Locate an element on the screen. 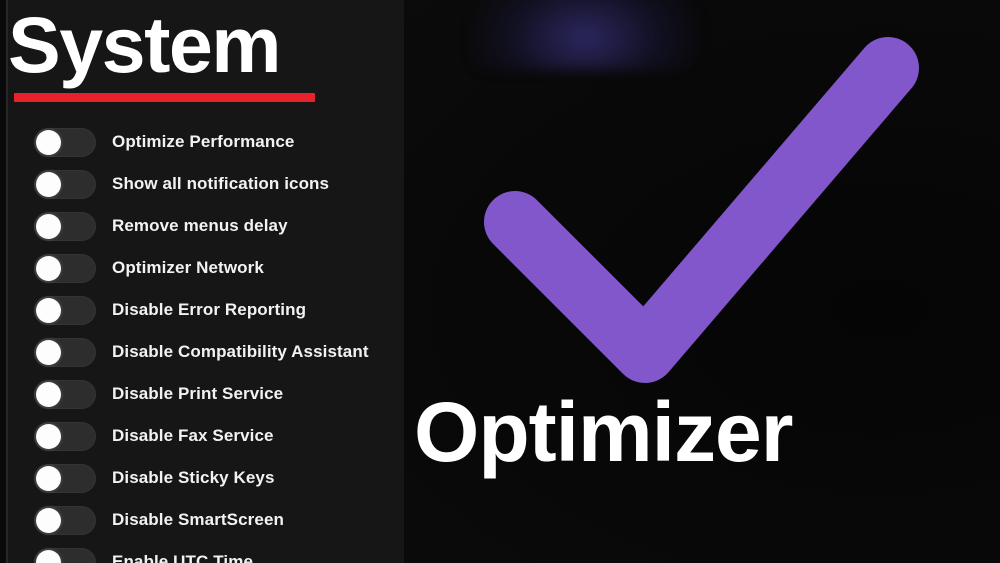 The image size is (1000, 563). settings-row: Disable Fax Service is located at coordinates (202, 436).